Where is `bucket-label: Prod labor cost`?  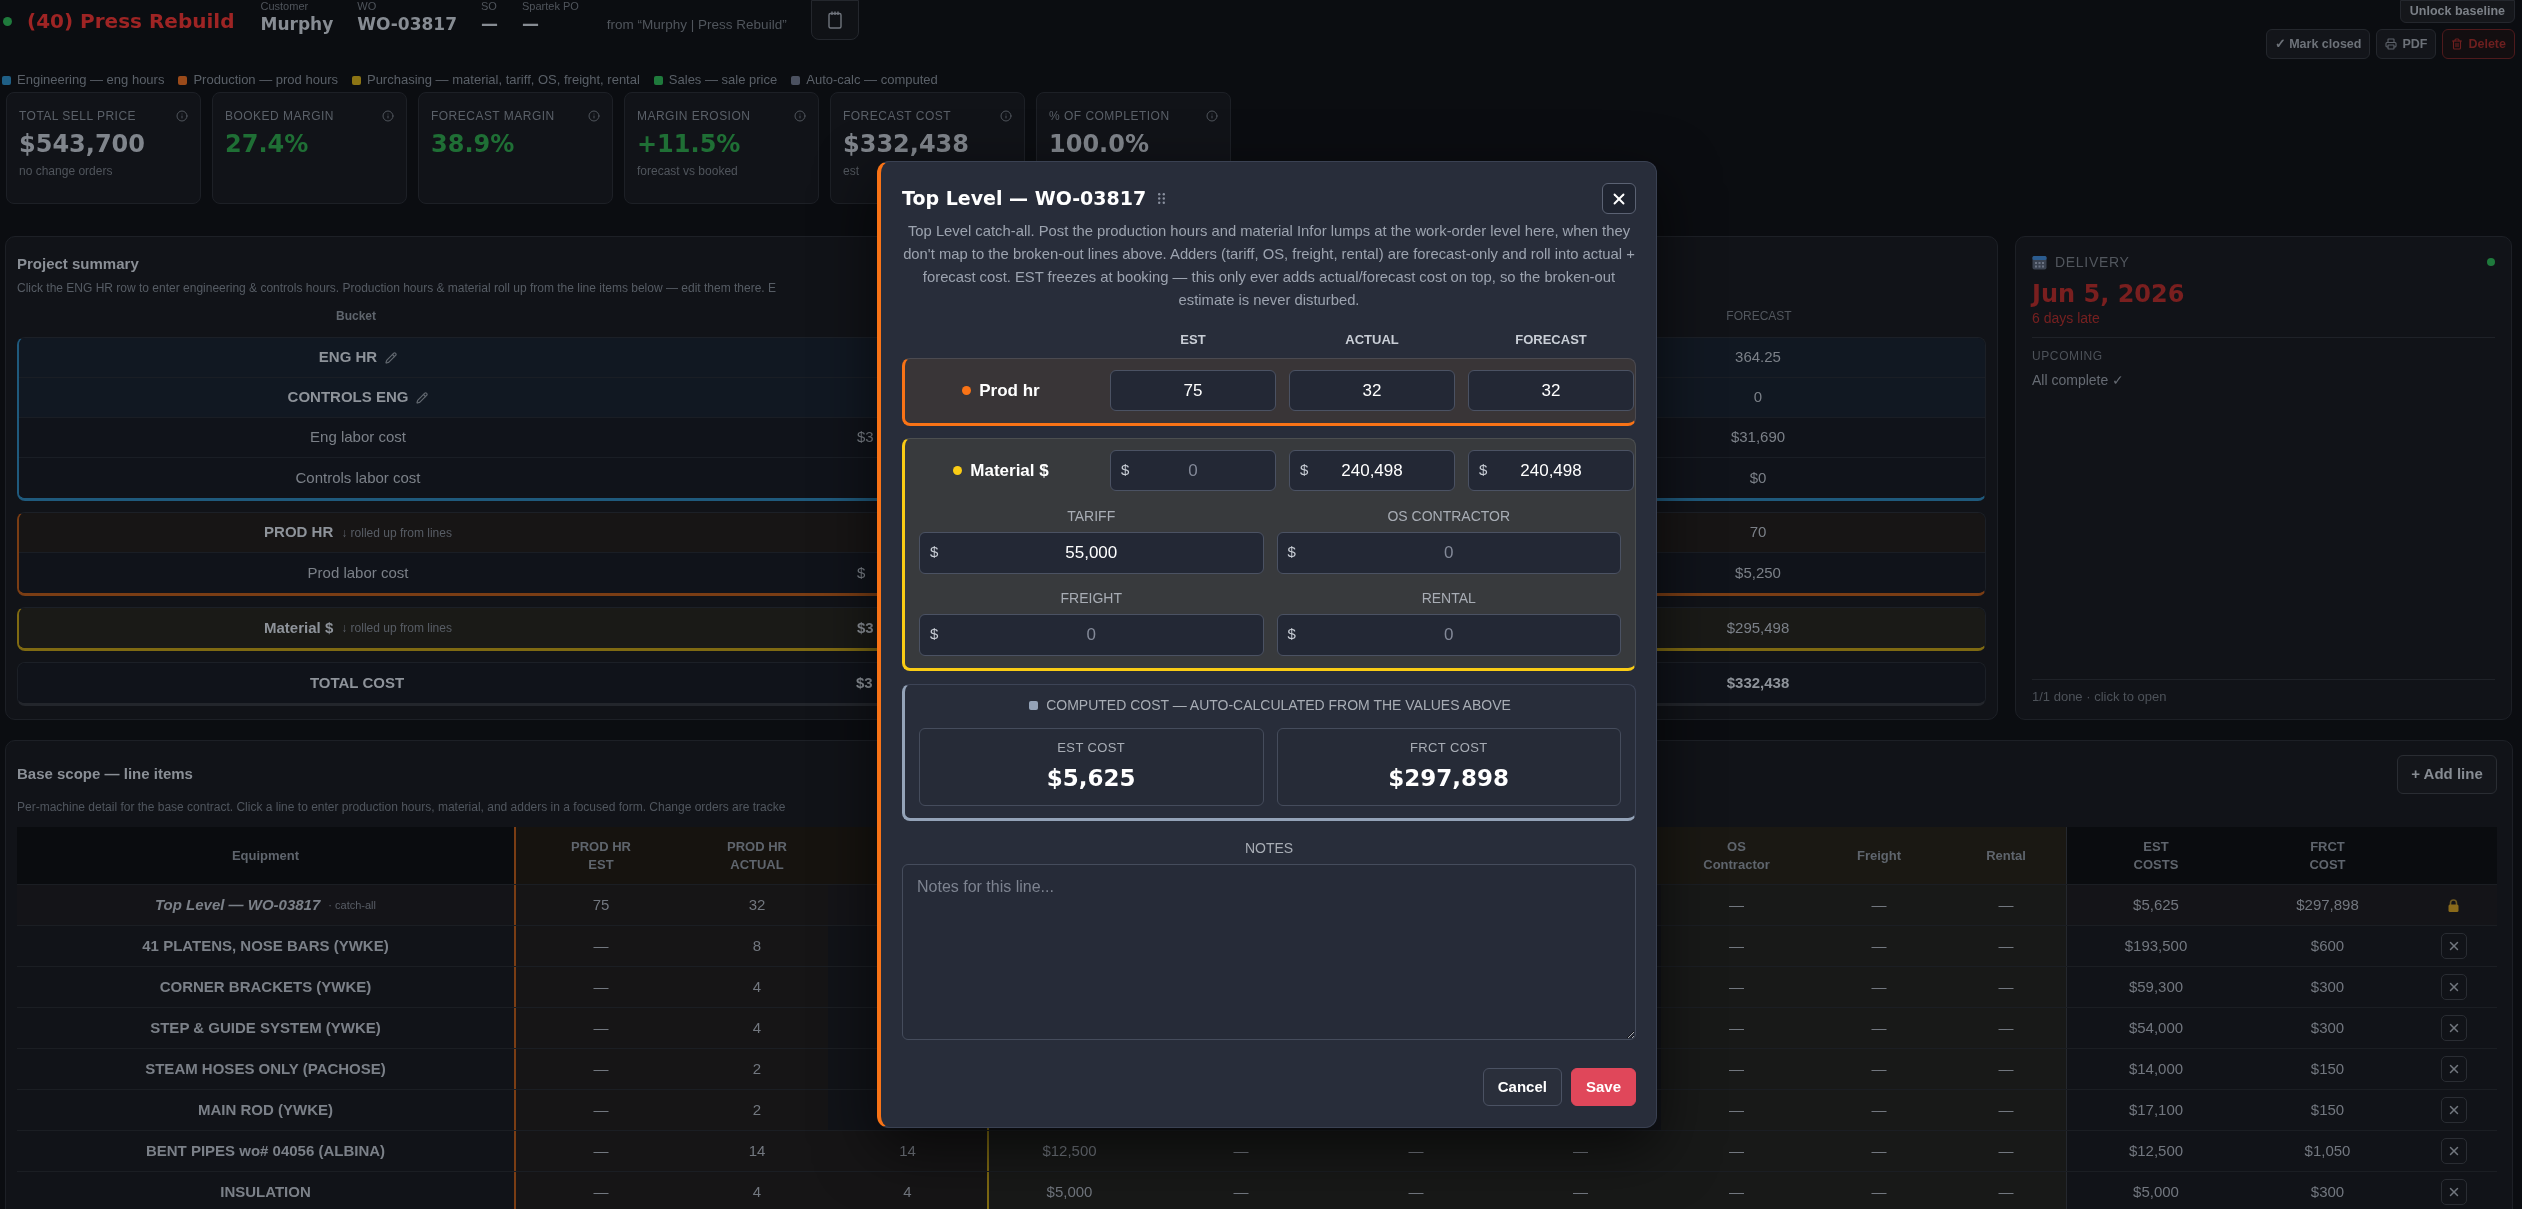 bucket-label: Prod labor cost is located at coordinates (358, 572).